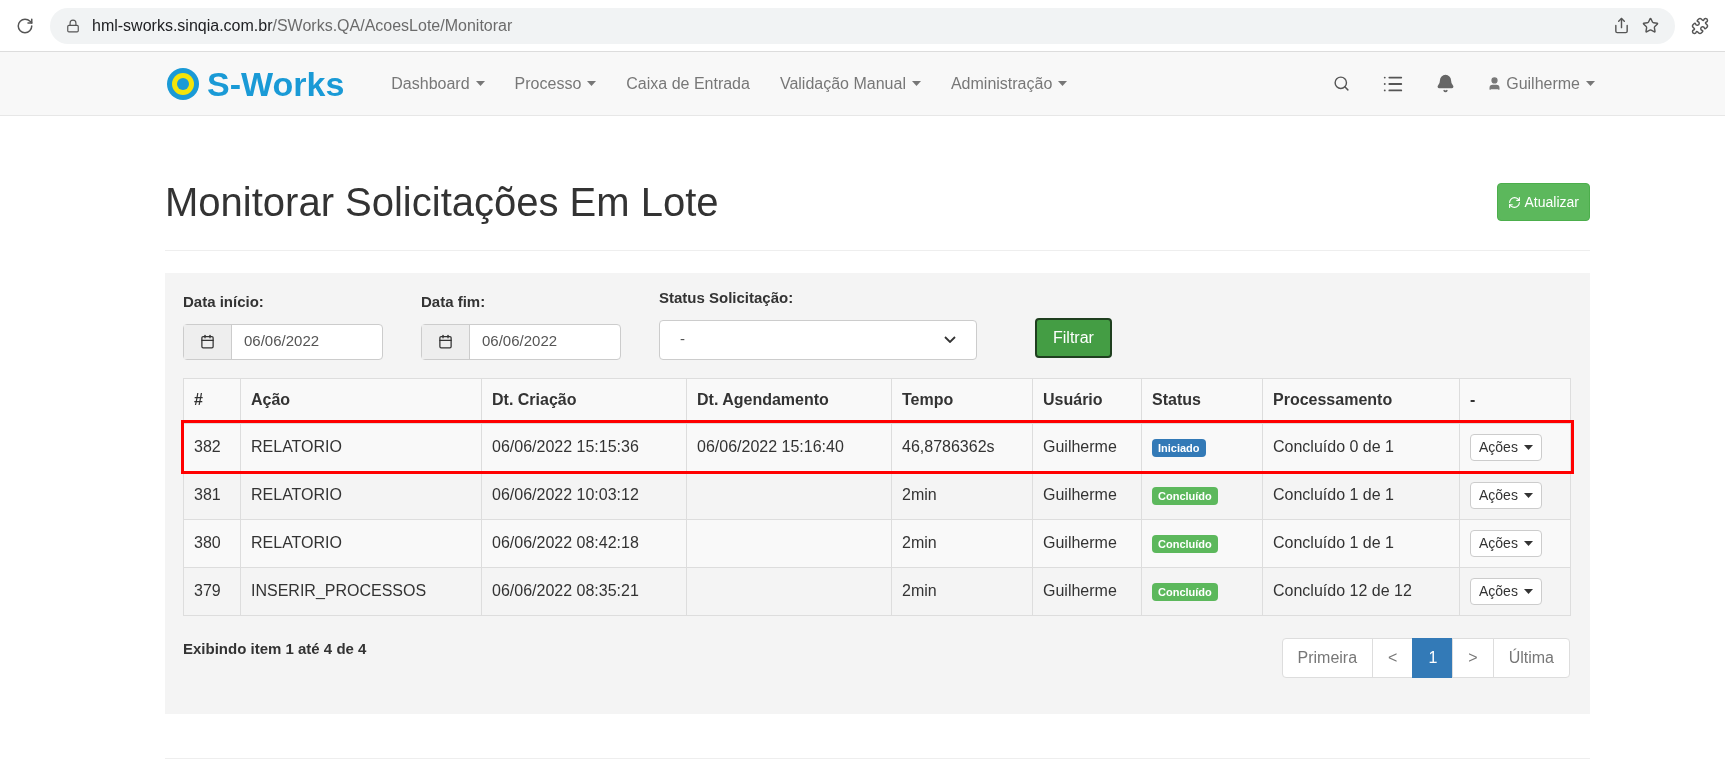 The image size is (1725, 782). Describe the element at coordinates (1650, 25) in the screenshot. I see `star-icon` at that location.